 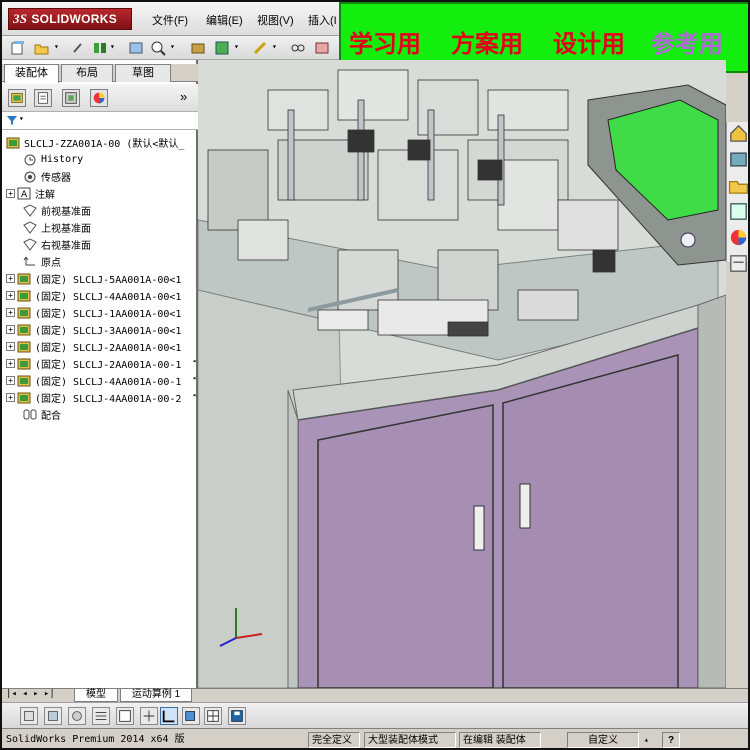 I want to click on open-folder-icon, so click(x=42, y=48).